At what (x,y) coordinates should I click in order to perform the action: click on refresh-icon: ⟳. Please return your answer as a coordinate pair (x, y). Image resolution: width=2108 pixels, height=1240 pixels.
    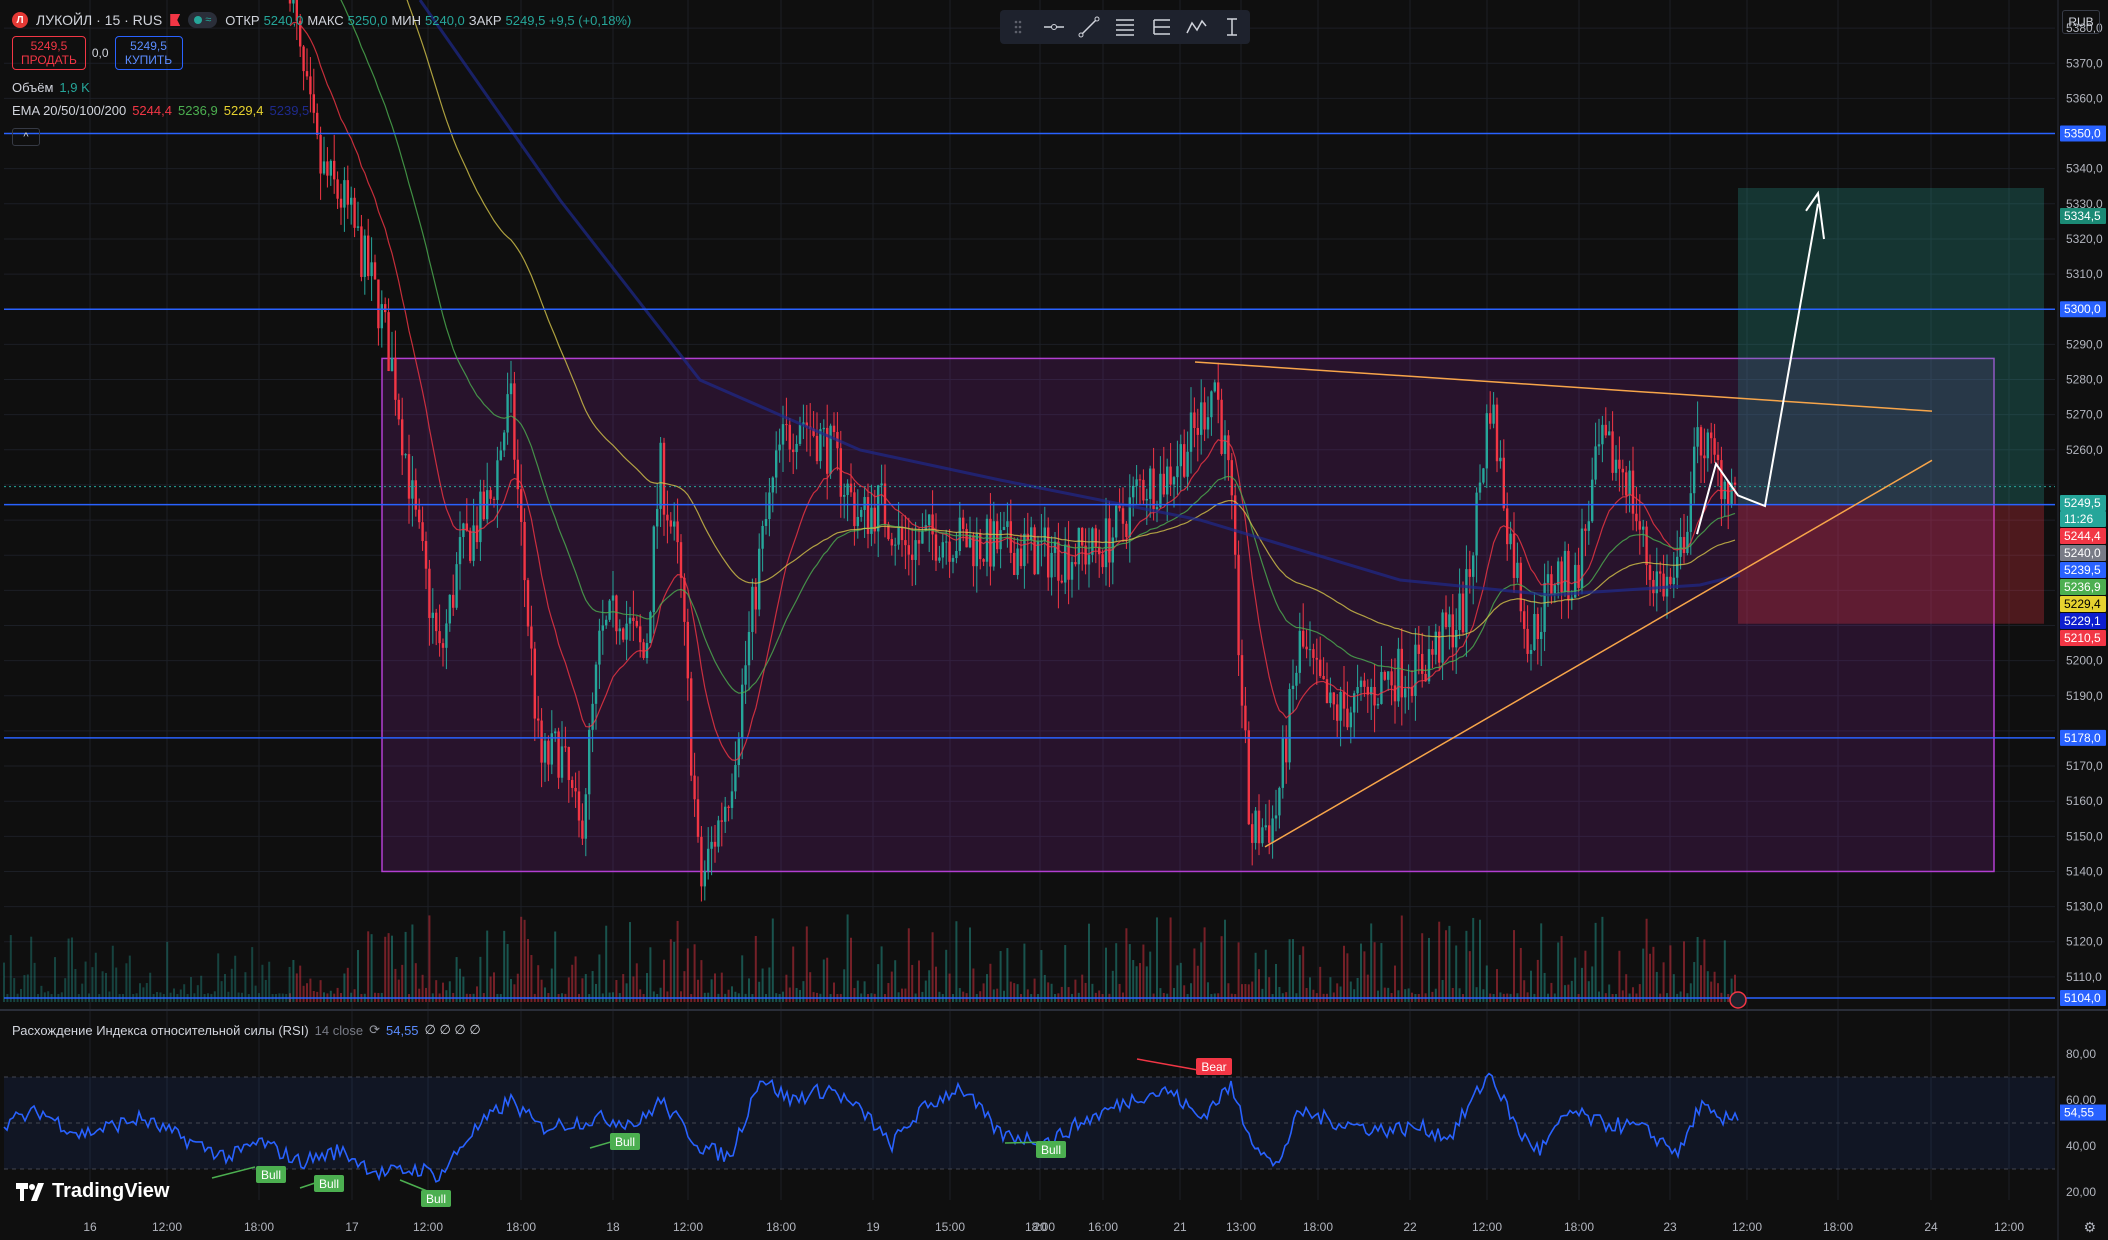
    Looking at the image, I should click on (374, 1030).